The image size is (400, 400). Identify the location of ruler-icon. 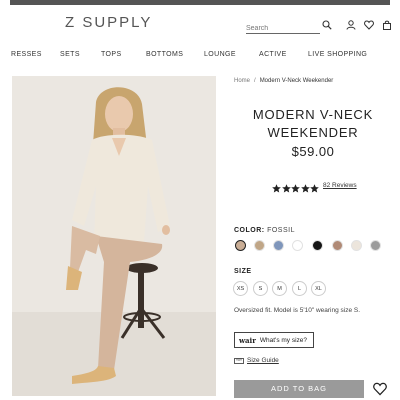
(239, 360).